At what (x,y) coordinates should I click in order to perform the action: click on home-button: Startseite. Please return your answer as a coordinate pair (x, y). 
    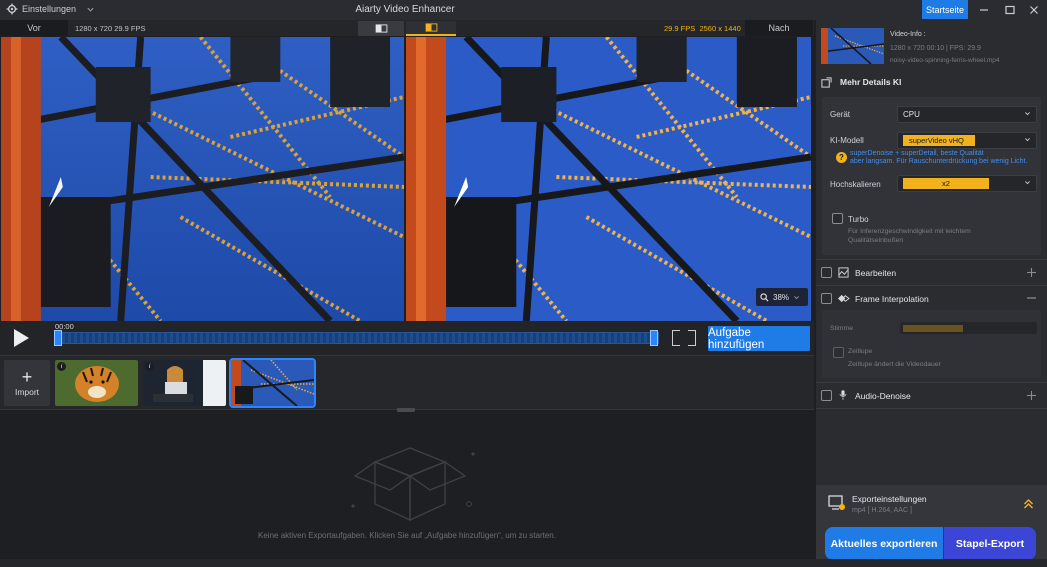
    Looking at the image, I should click on (945, 9).